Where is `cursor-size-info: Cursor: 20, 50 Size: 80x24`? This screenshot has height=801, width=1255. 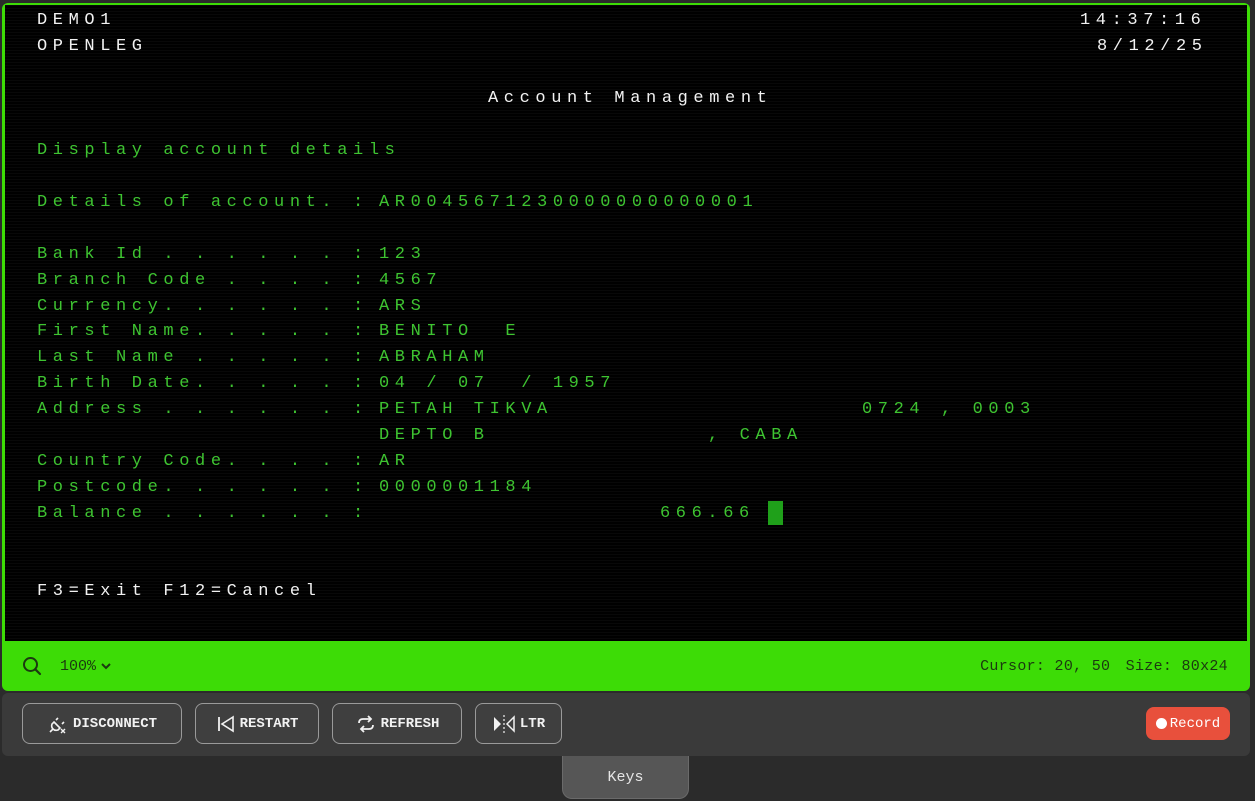
cursor-size-info: Cursor: 20, 50 Size: 80x24 is located at coordinates (1104, 666).